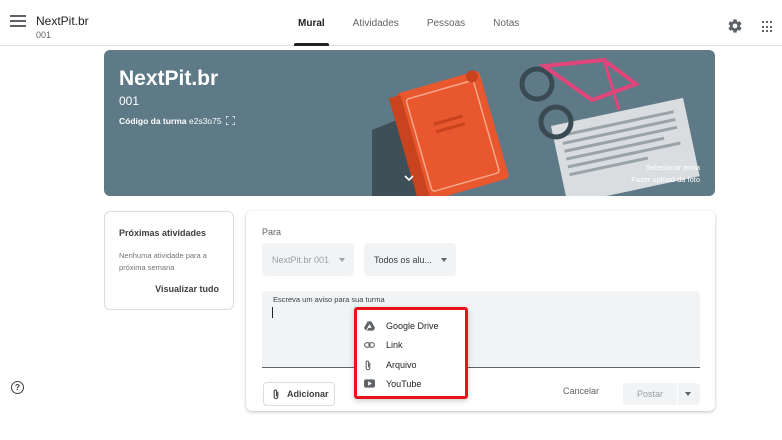  What do you see at coordinates (409, 178) in the screenshot?
I see `chevron-down-icon` at bounding box center [409, 178].